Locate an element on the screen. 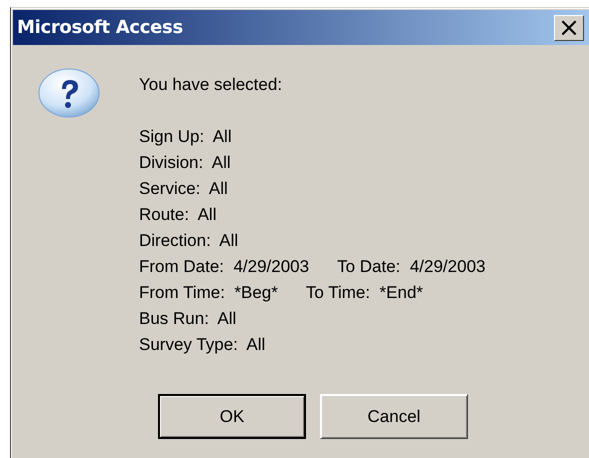  selection-text: Service: All is located at coordinates (183, 189).